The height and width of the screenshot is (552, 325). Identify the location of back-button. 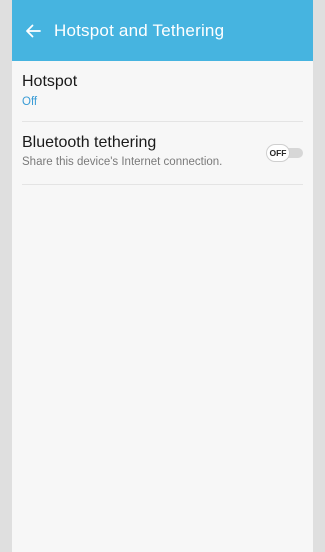
(33, 31).